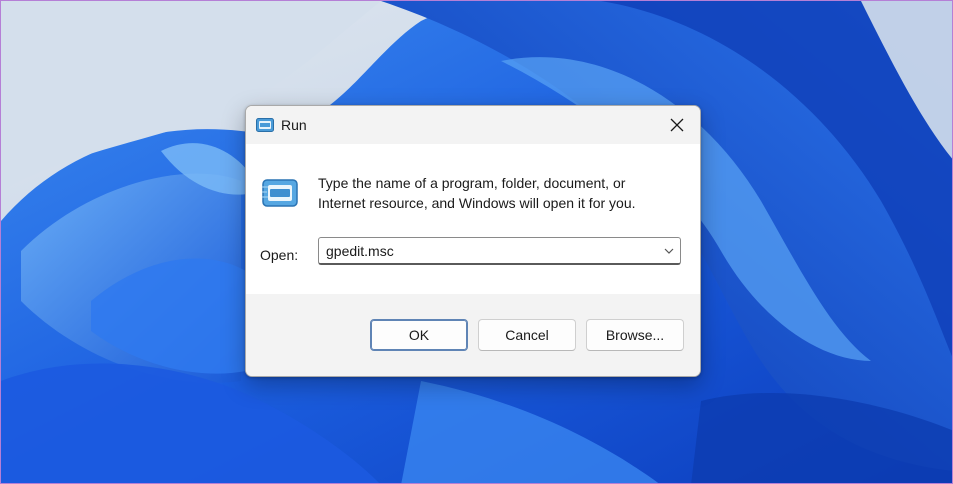 Image resolution: width=953 pixels, height=484 pixels. Describe the element at coordinates (279, 255) in the screenshot. I see `open-label: Open:` at that location.